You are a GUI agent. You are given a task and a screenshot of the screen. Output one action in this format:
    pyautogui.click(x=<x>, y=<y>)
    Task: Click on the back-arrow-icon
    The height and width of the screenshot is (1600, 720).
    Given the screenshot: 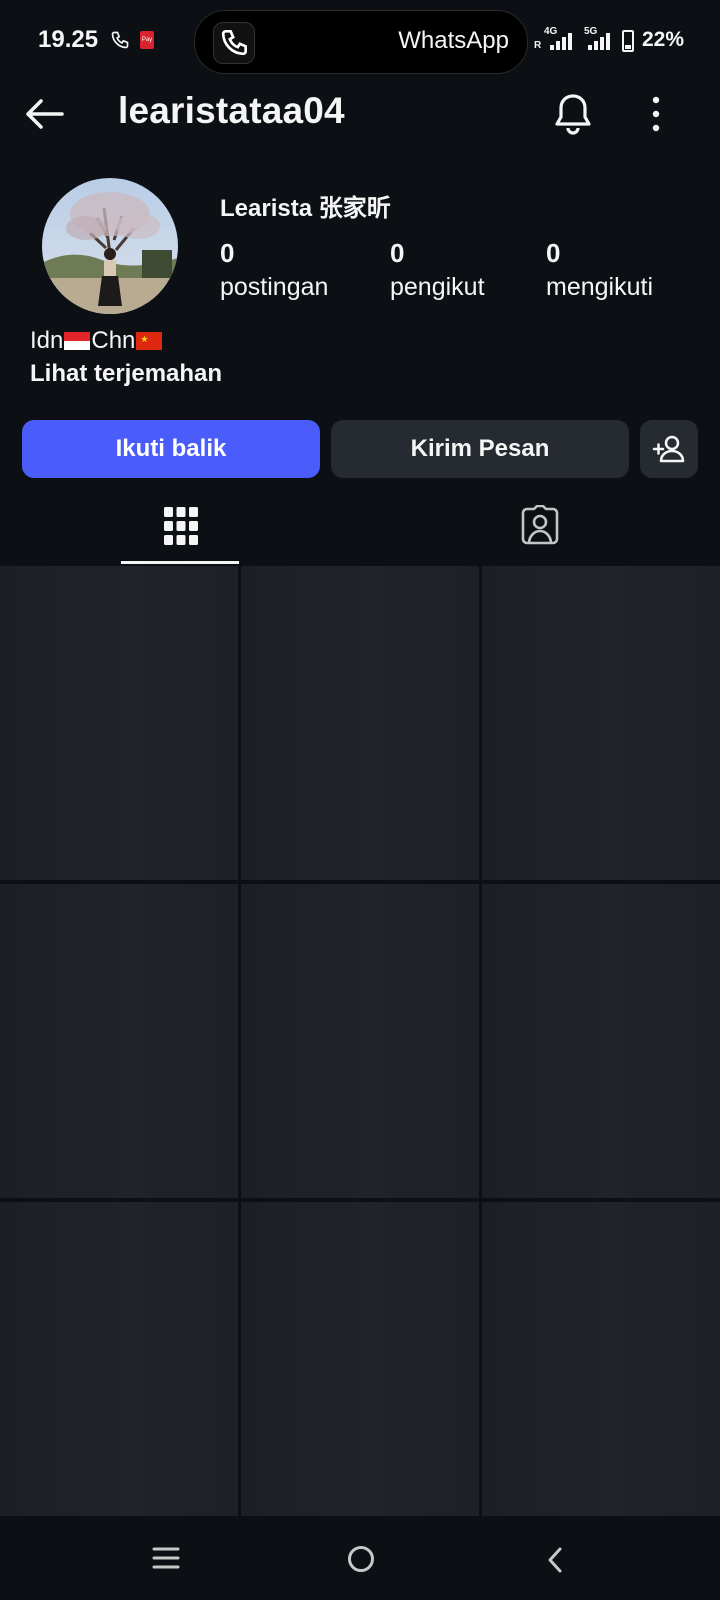 What is the action you would take?
    pyautogui.click(x=44, y=114)
    